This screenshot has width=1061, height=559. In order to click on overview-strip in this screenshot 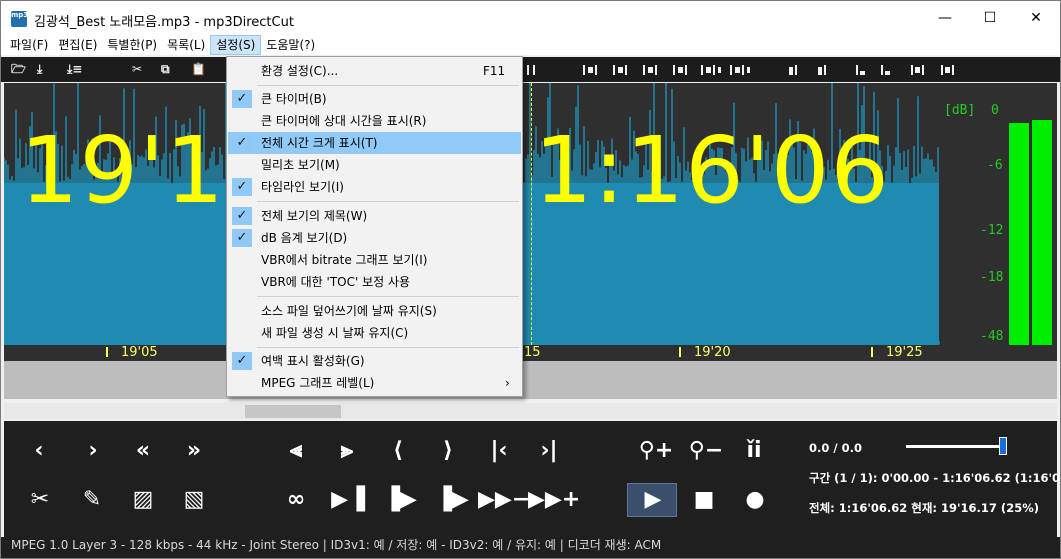, I will do `click(530, 380)`.